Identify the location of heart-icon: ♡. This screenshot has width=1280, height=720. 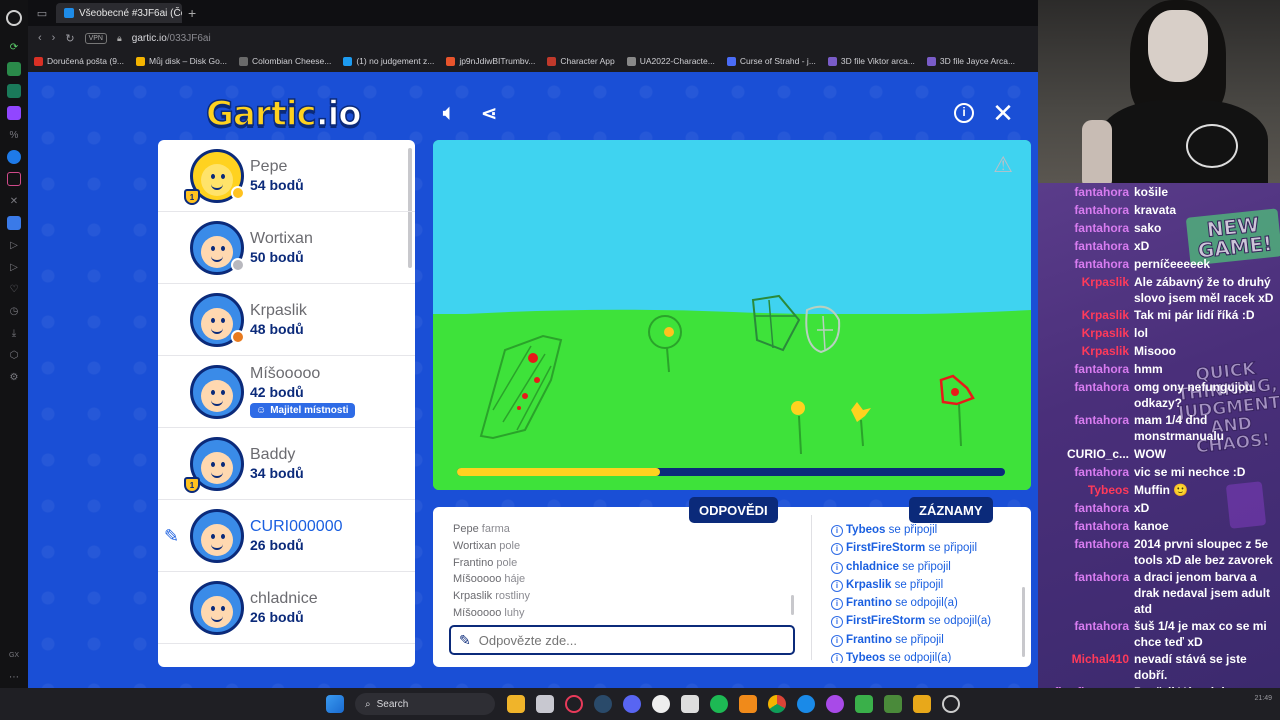
(14, 289).